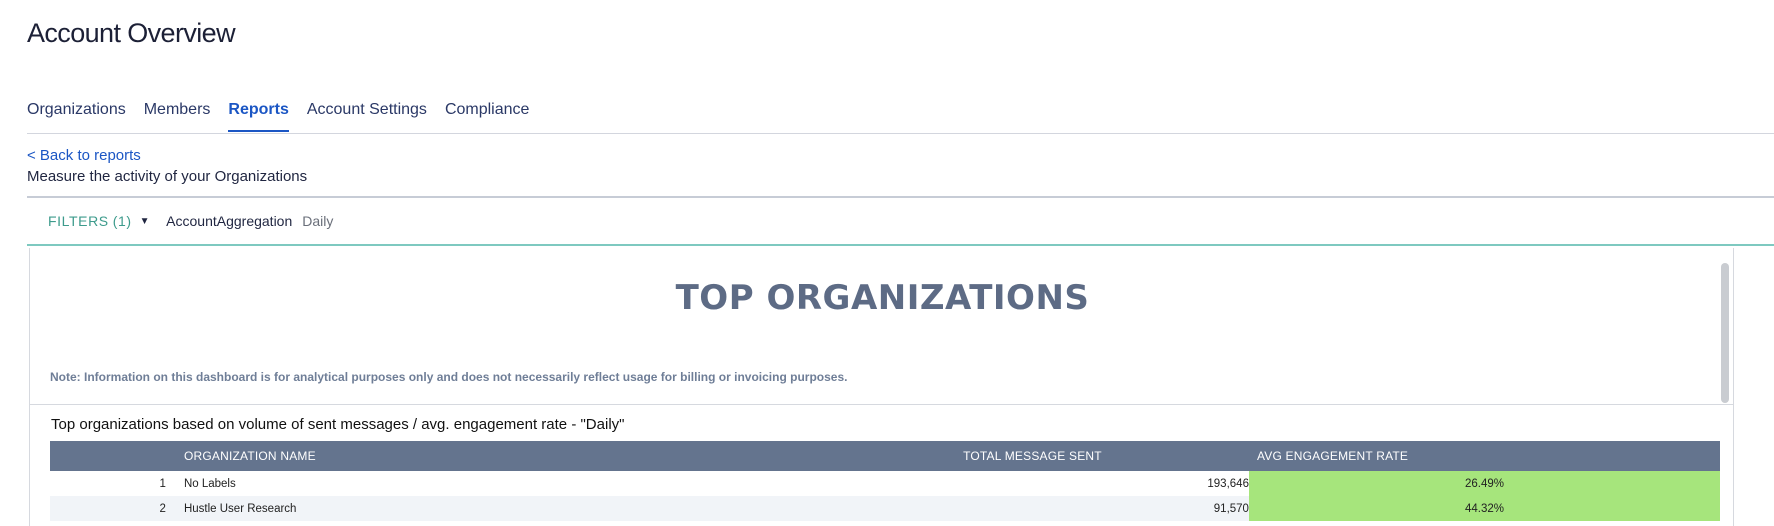 This screenshot has width=1774, height=526. What do you see at coordinates (258, 112) in the screenshot?
I see `tab-reports: Reports` at bounding box center [258, 112].